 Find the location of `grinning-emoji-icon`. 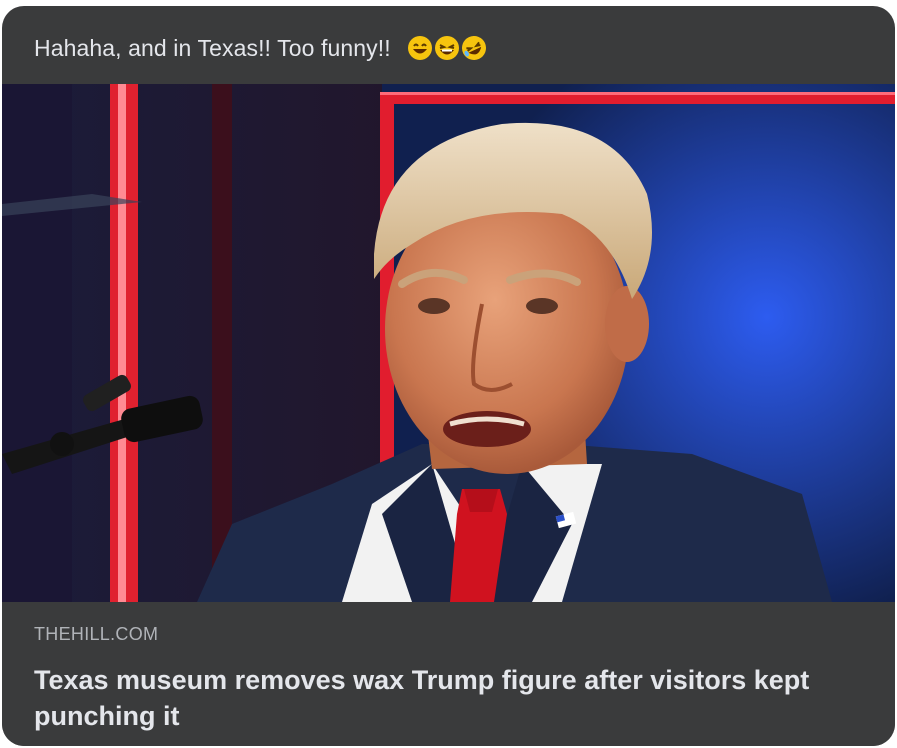

grinning-emoji-icon is located at coordinates (419, 48).